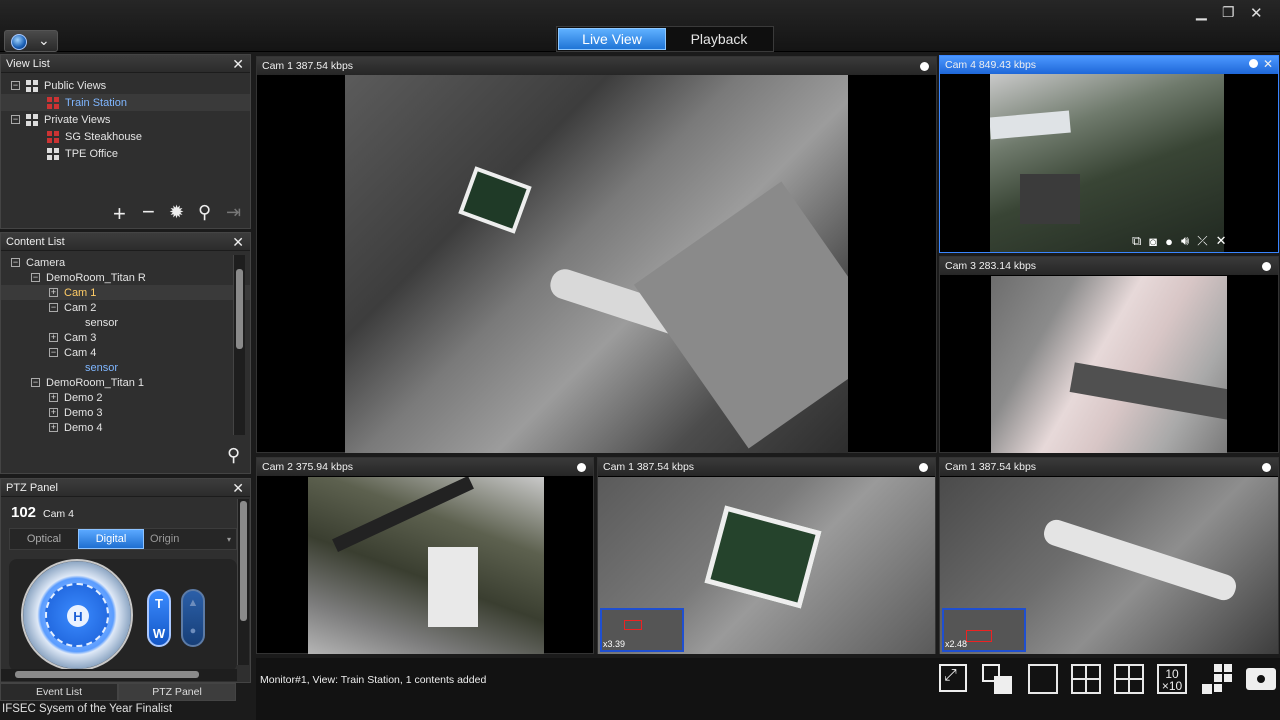  I want to click on focus-control: ▲ ●, so click(193, 618).